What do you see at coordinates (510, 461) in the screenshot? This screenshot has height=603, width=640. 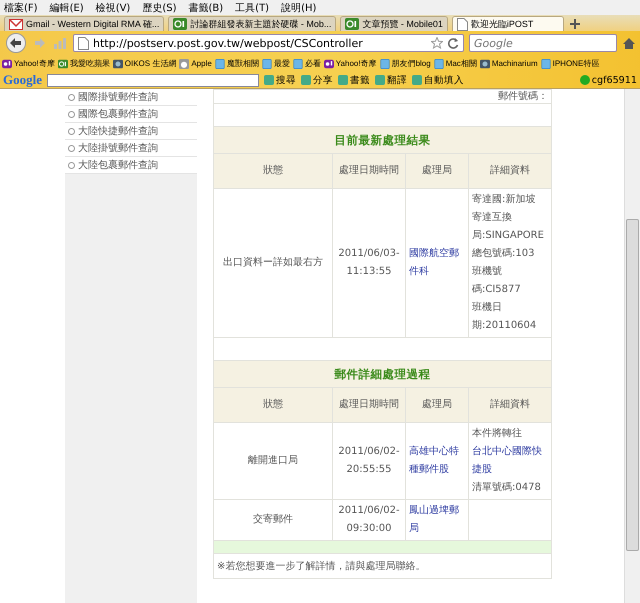 I see `office-link: 台北中心國際快捷股` at bounding box center [510, 461].